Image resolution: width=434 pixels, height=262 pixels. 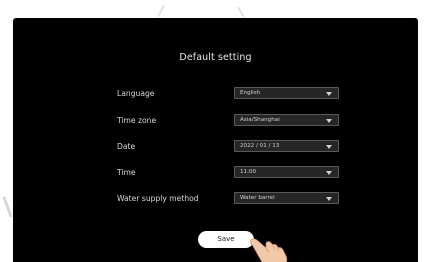 What do you see at coordinates (286, 172) in the screenshot?
I see `time-select: 11:00` at bounding box center [286, 172].